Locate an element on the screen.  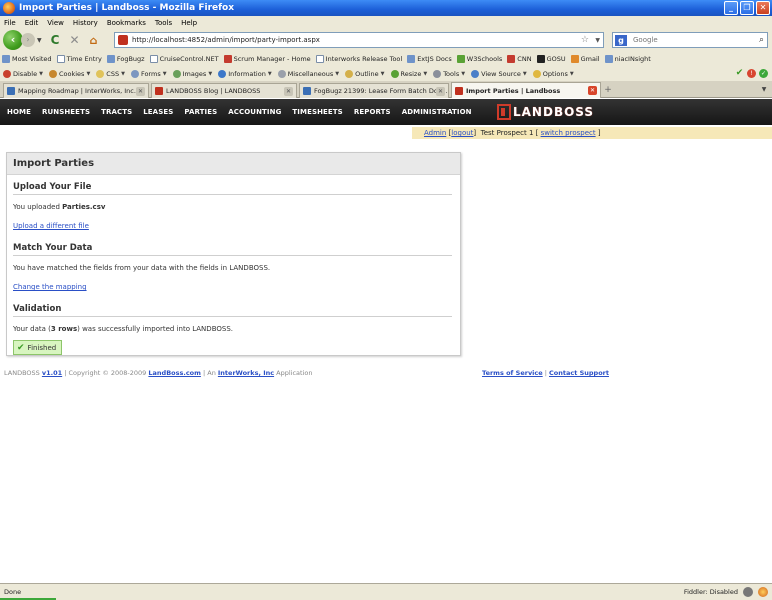
bookmark-most-visited: Most Visited is located at coordinates (27, 58).